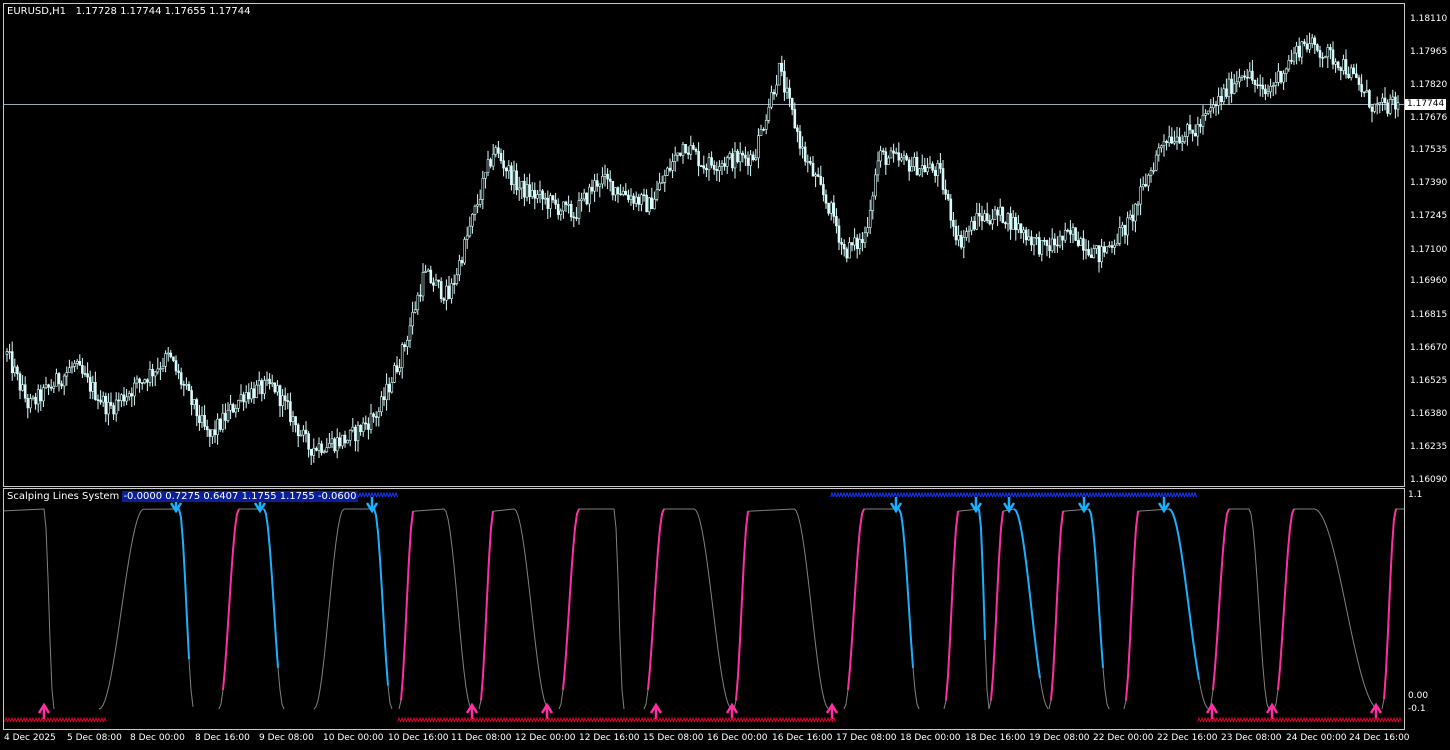 Image resolution: width=1450 pixels, height=750 pixels. I want to click on signal-line-buy, so click(231, 599).